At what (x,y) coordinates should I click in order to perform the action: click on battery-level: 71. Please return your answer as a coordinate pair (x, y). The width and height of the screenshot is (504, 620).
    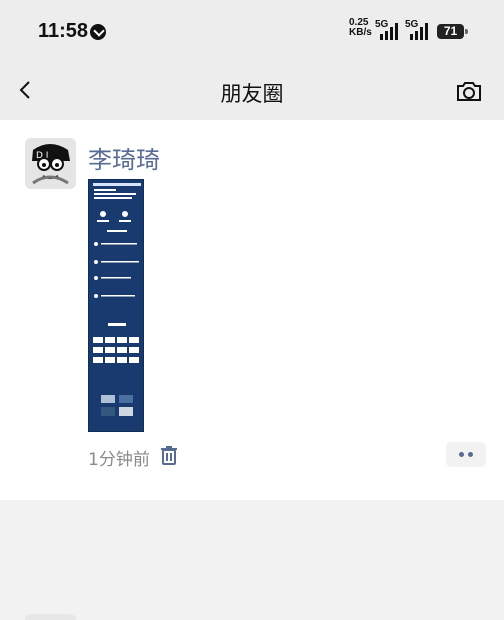
    Looking at the image, I should click on (450, 31).